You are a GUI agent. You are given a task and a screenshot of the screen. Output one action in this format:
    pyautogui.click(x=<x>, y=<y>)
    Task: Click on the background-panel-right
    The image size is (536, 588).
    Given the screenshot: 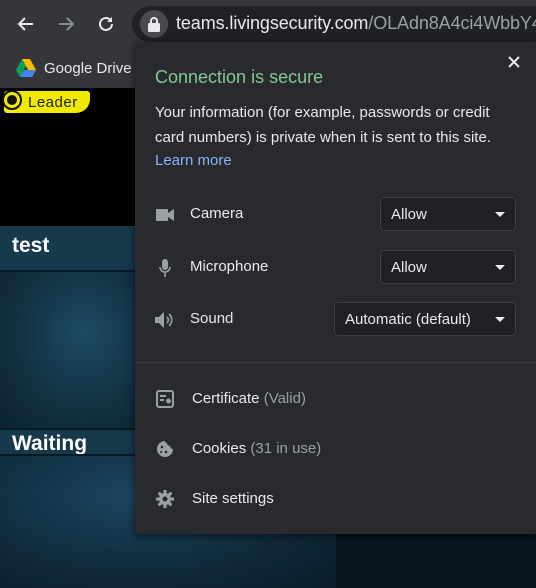 What is the action you would take?
    pyautogui.click(x=436, y=561)
    